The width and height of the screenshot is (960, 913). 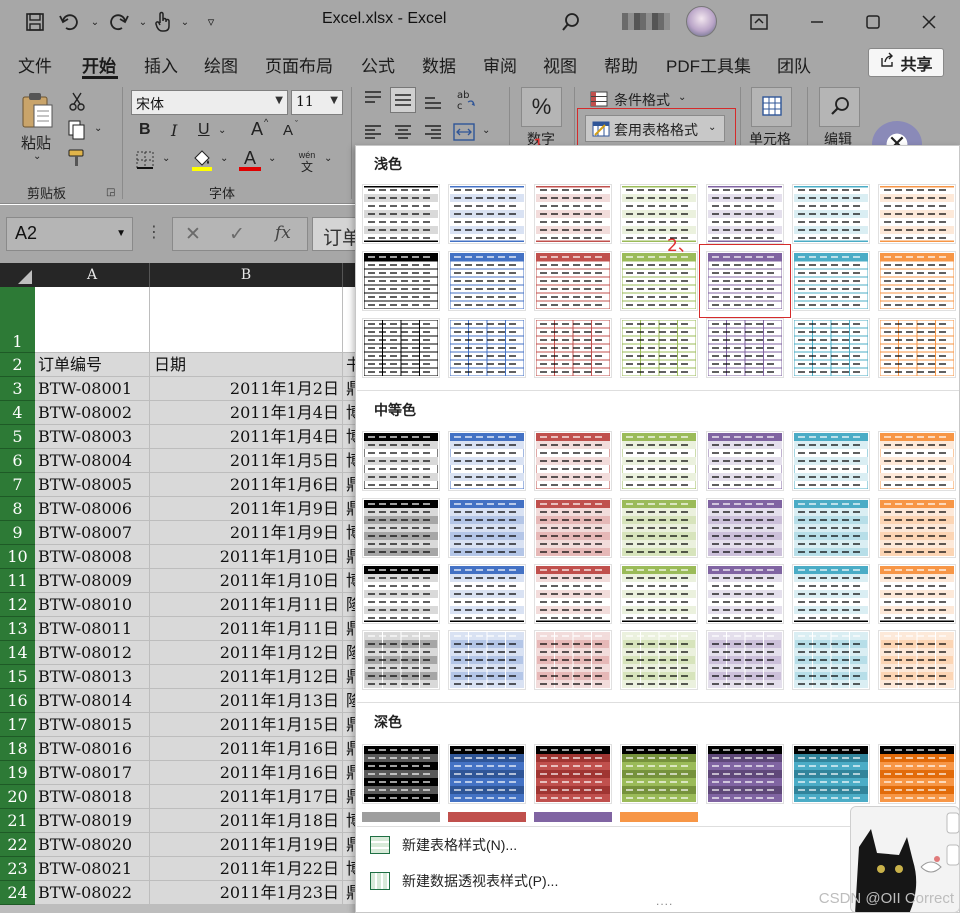 I want to click on cell-a, so click(x=92, y=320).